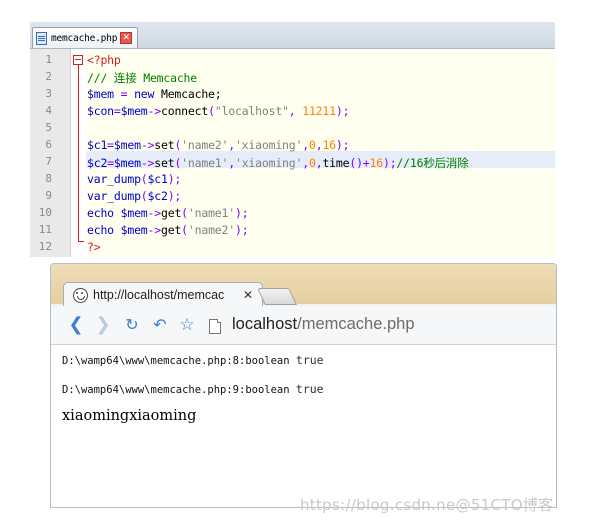 Image resolution: width=597 pixels, height=522 pixels. I want to click on code-token: $c2, so click(157, 196).